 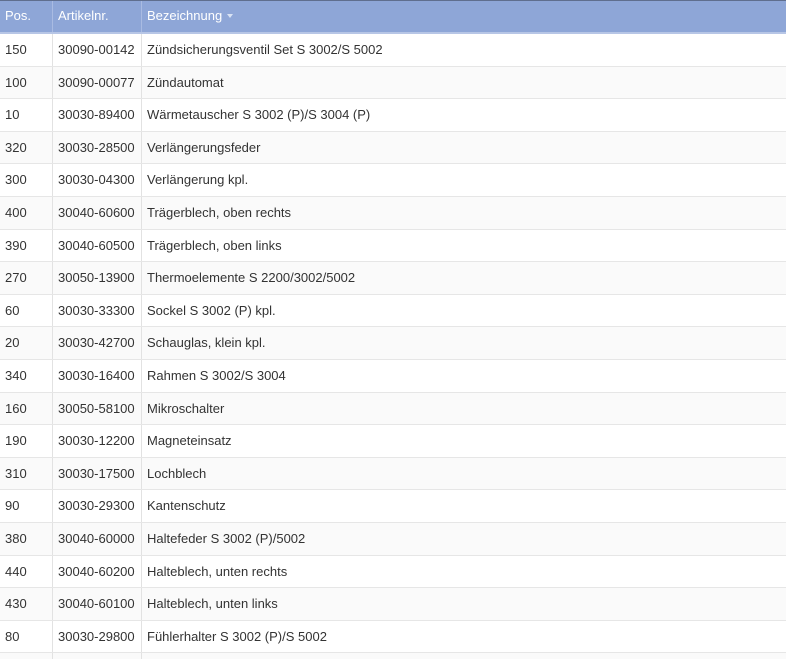 I want to click on table-row: 400 30040-60600 Trägerblech, oben rechts, so click(x=393, y=213).